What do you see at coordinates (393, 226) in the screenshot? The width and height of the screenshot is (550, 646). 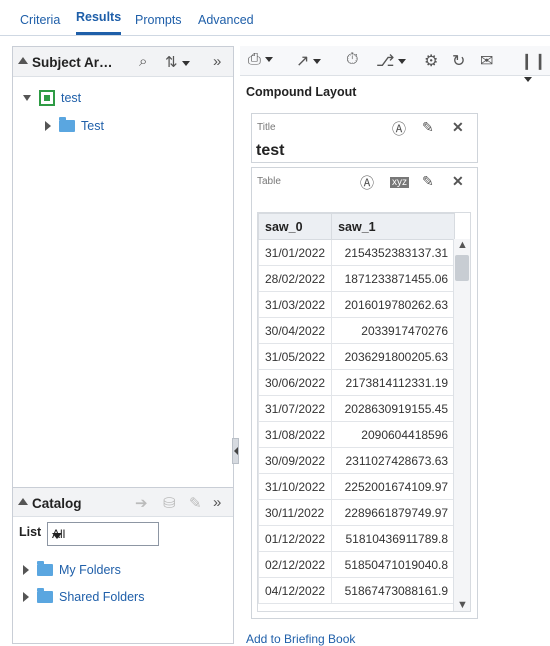 I see `column-header: saw_1` at bounding box center [393, 226].